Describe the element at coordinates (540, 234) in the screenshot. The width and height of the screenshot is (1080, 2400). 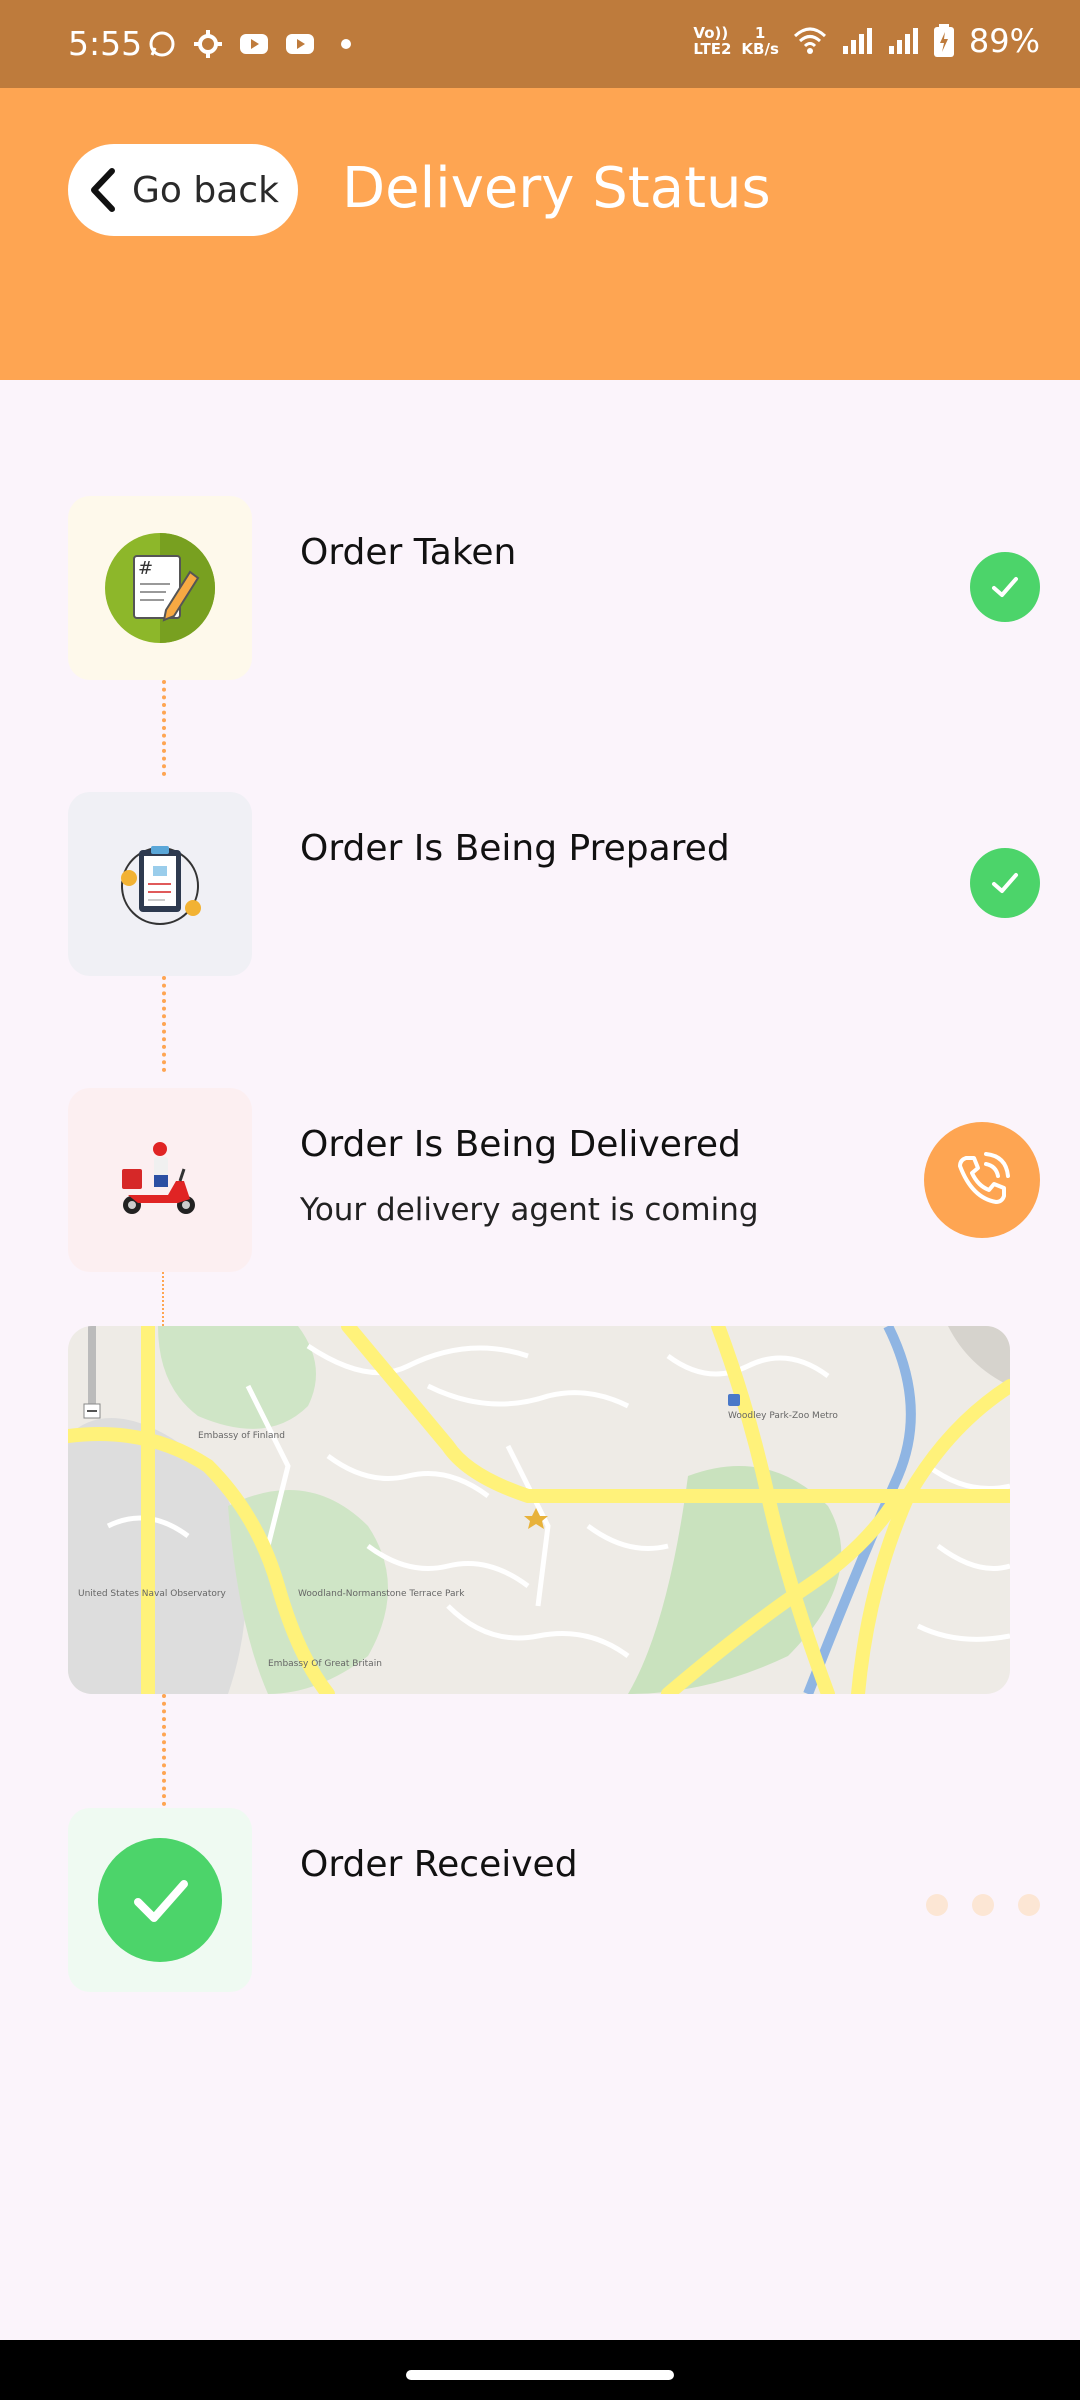
I see `app-header: Go back Delivery Status` at that location.